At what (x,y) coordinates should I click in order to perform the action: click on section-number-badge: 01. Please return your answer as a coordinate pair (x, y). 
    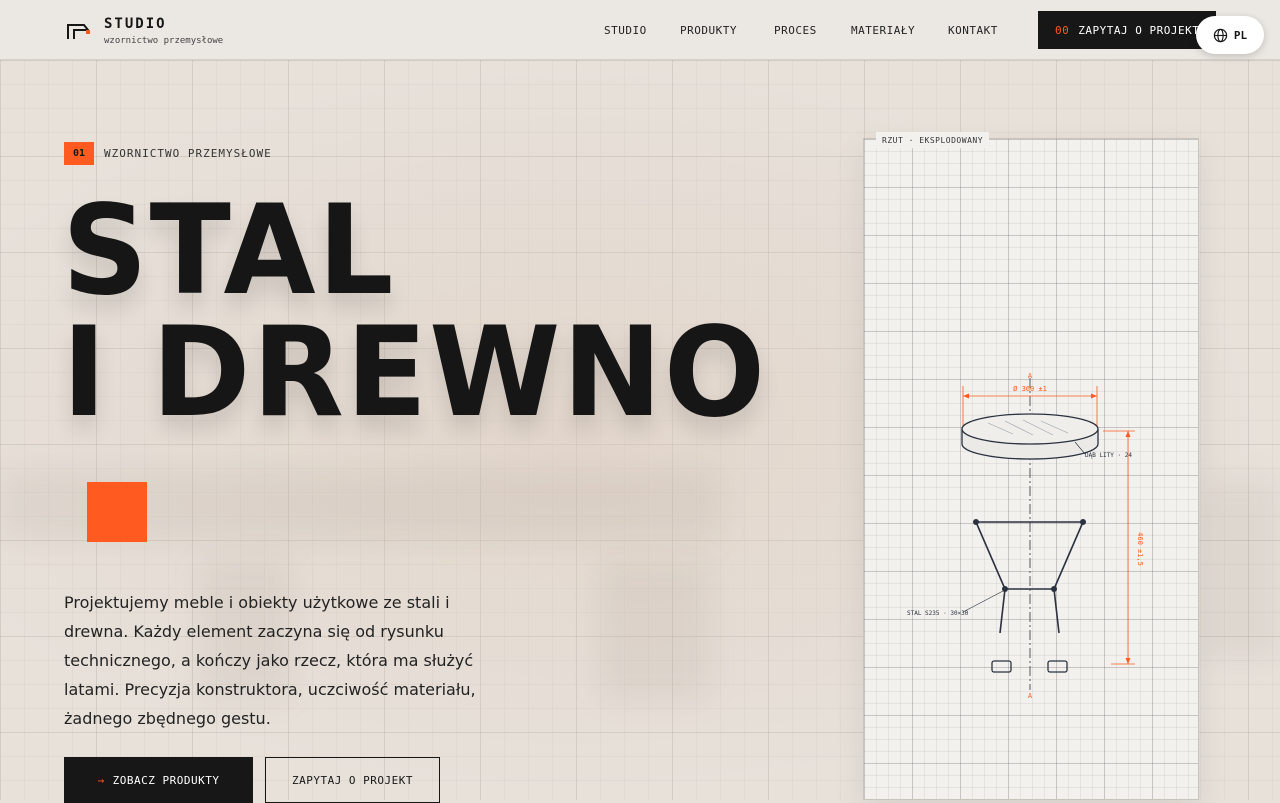
    Looking at the image, I should click on (79, 153).